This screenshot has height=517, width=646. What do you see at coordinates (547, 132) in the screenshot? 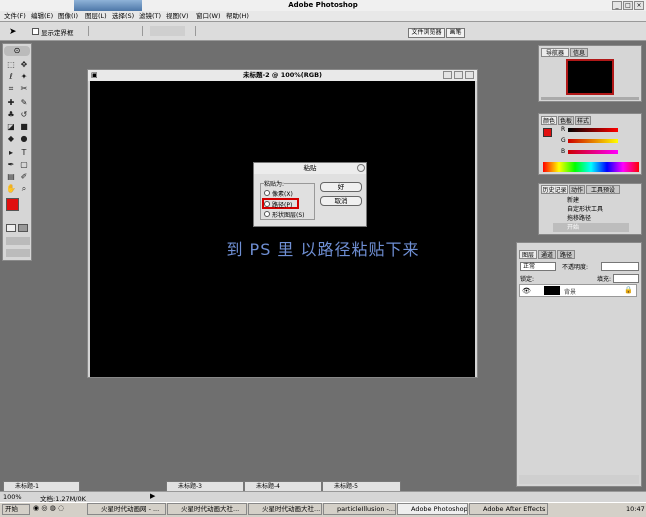
I see `color-fg-swatch` at bounding box center [547, 132].